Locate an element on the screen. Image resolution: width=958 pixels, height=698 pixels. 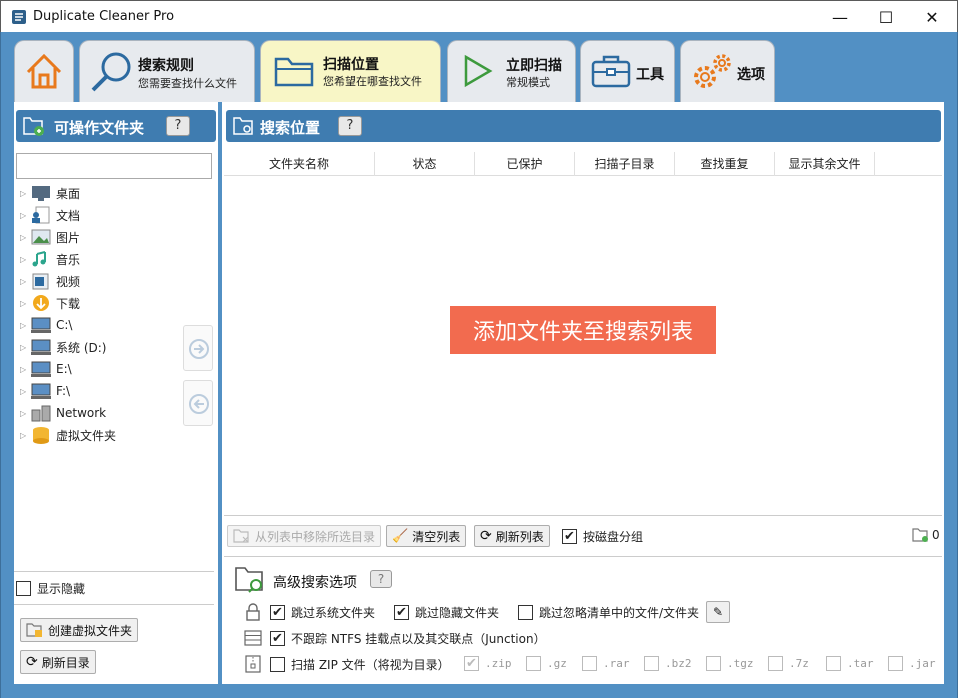
tree-item-label: E:\ is located at coordinates (64, 369).